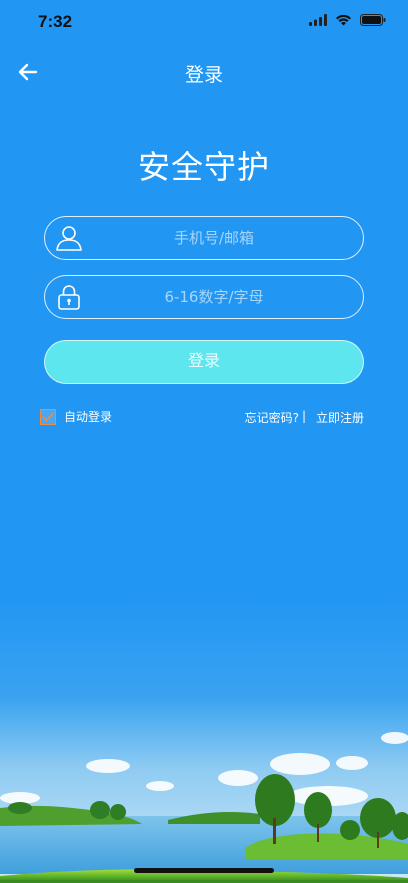  What do you see at coordinates (214, 297) in the screenshot?
I see `password-input` at bounding box center [214, 297].